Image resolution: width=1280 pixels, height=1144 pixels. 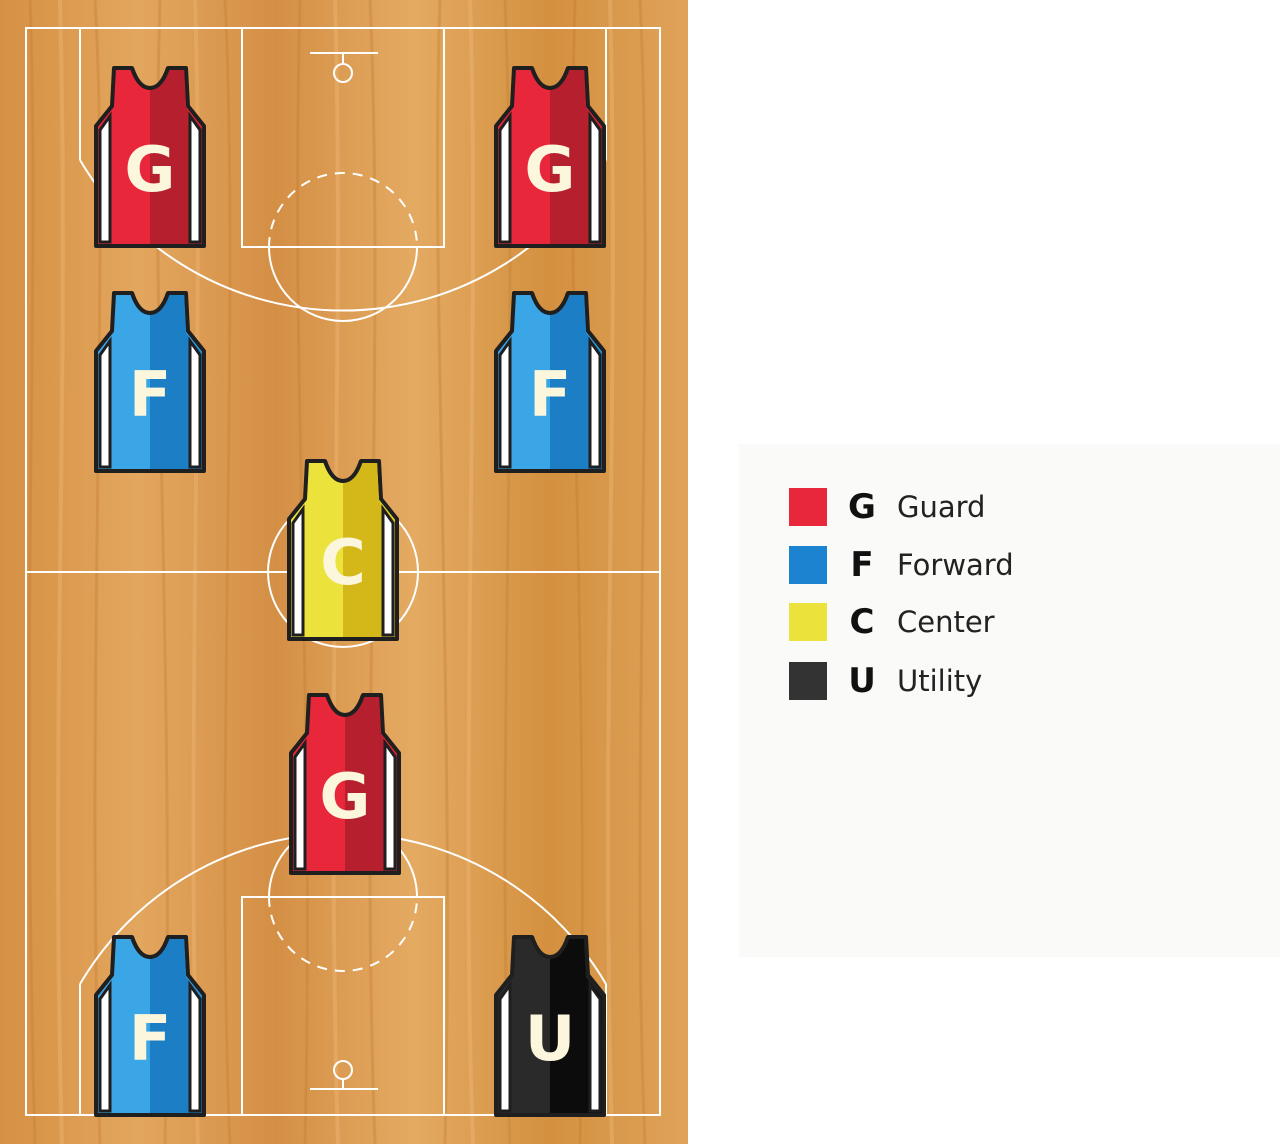 I want to click on legend-label: Utility, so click(x=940, y=681).